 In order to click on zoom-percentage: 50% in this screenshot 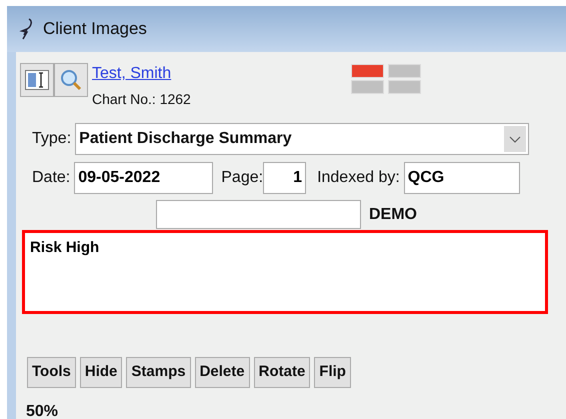, I will do `click(42, 410)`.